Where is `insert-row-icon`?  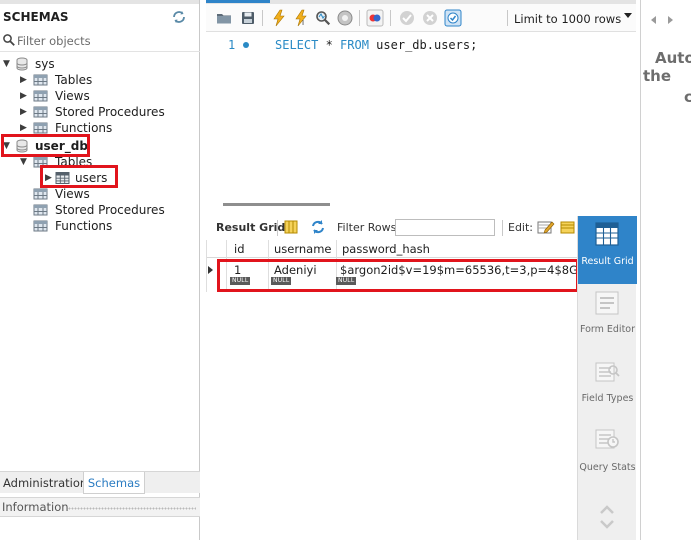 insert-row-icon is located at coordinates (569, 228).